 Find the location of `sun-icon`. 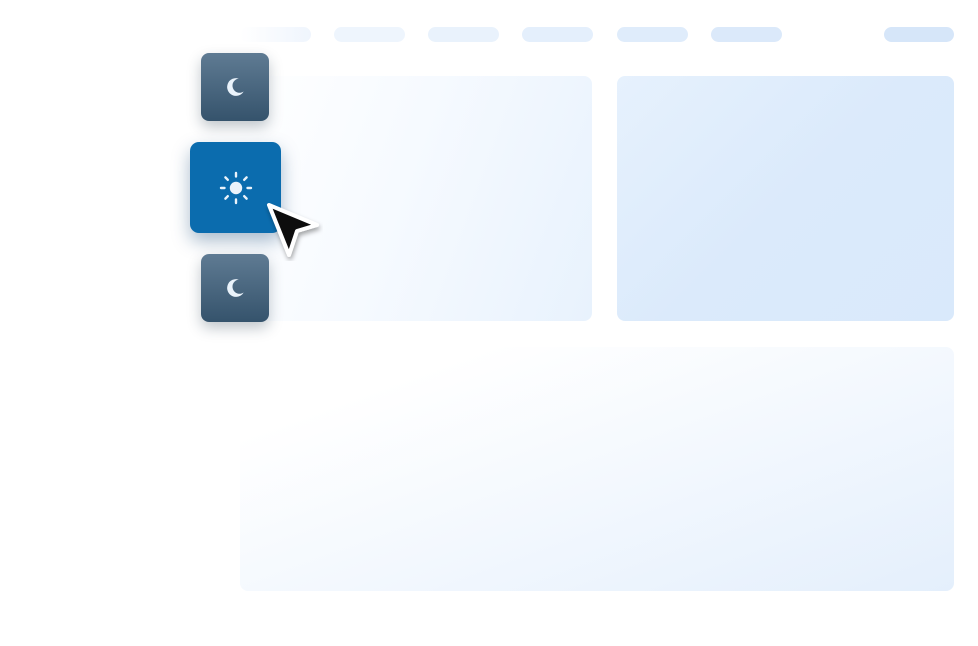

sun-icon is located at coordinates (235, 187).